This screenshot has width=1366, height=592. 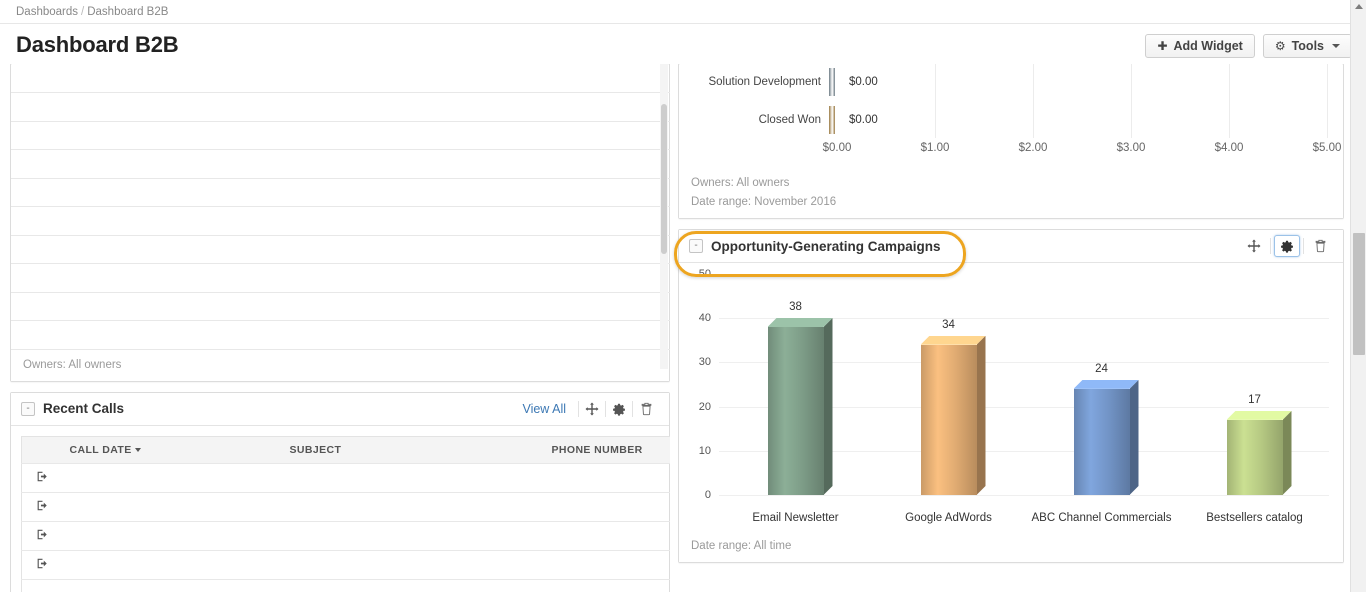 I want to click on scroll-up-arrow-icon, so click(x=1359, y=6).